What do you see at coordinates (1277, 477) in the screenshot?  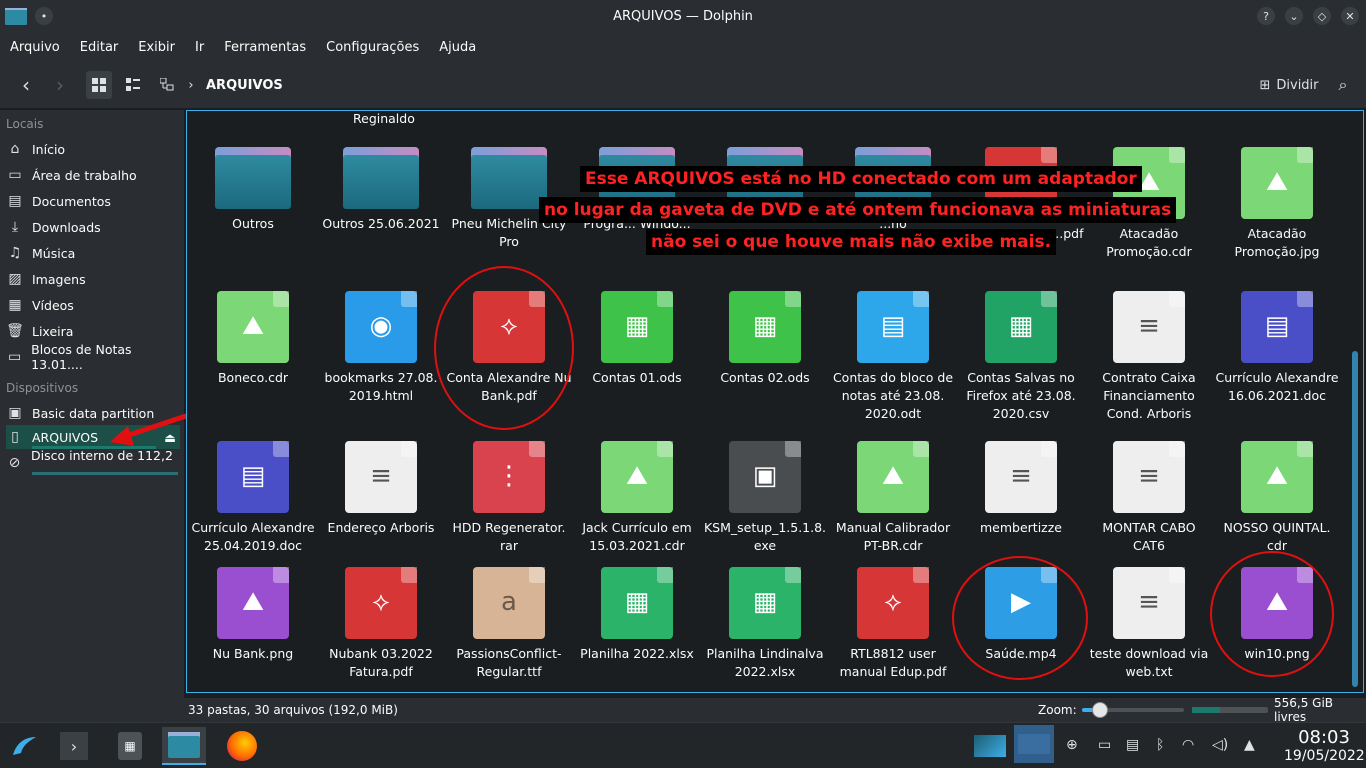 I see `image-file-icon: ⛰` at bounding box center [1277, 477].